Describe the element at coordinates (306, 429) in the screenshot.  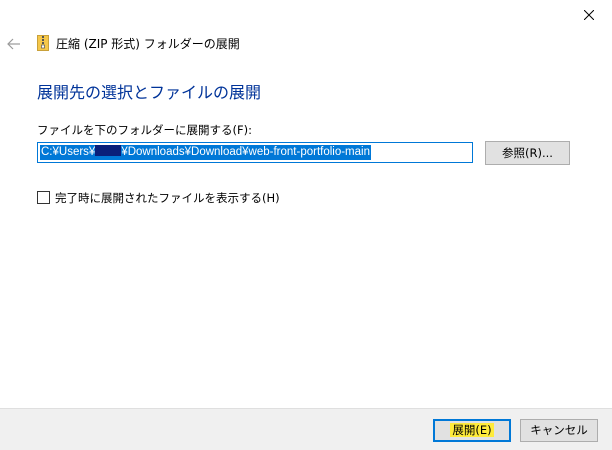
I see `dialog-footer: 展開(E) キャンセル` at that location.